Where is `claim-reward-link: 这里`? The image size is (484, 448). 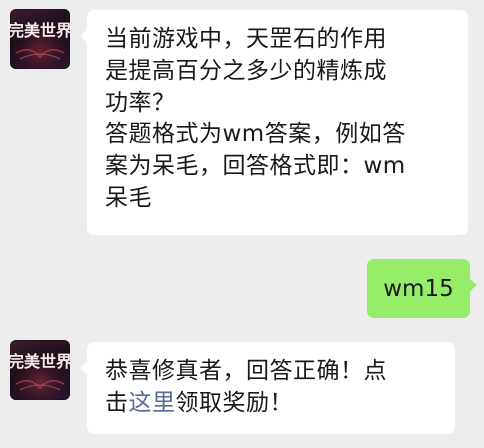
claim-reward-link: 这里 is located at coordinates (152, 403).